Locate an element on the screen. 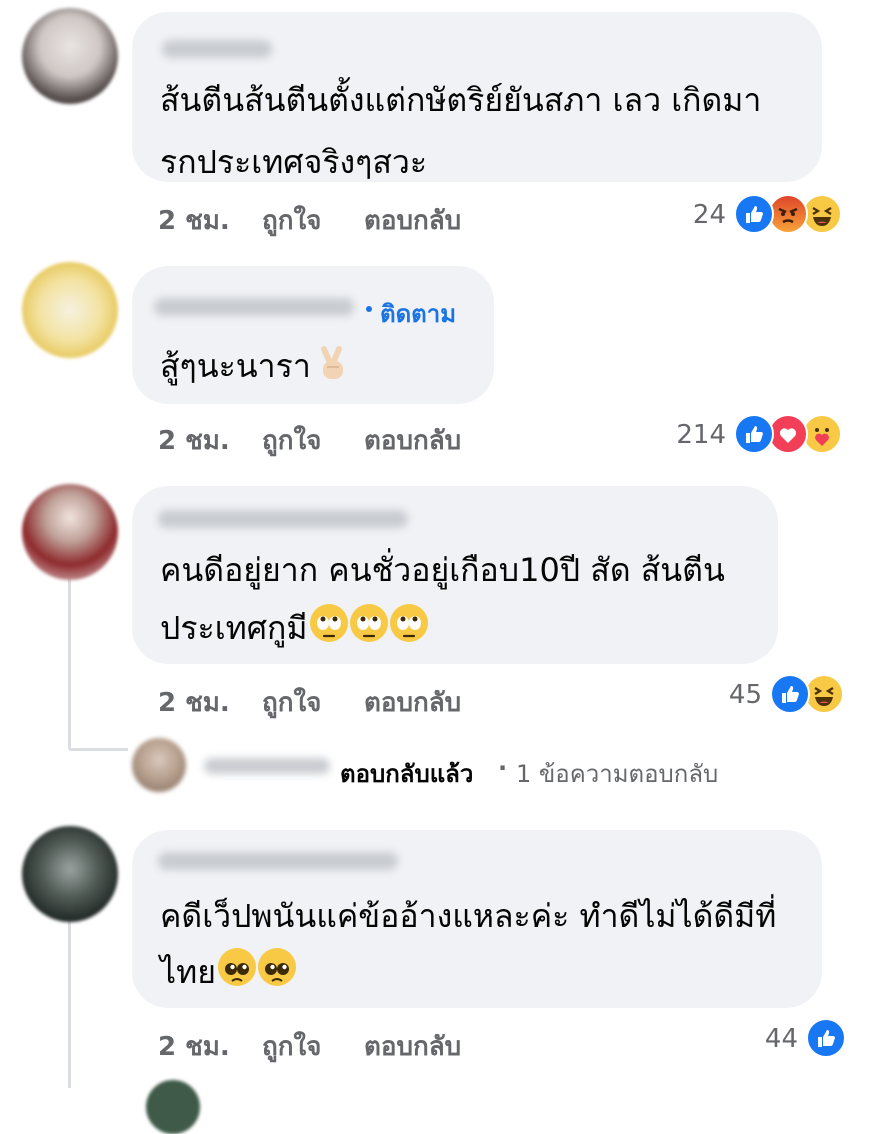 The width and height of the screenshot is (870, 1134). comment-text: สู้ๆนะนารา is located at coordinates (255, 366).